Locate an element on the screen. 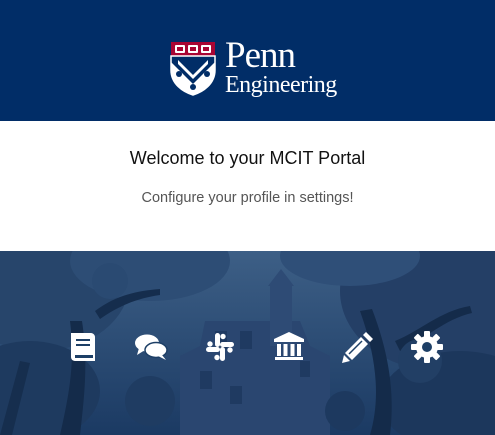 This screenshot has width=495, height=435. institution-icon is located at coordinates (289, 347).